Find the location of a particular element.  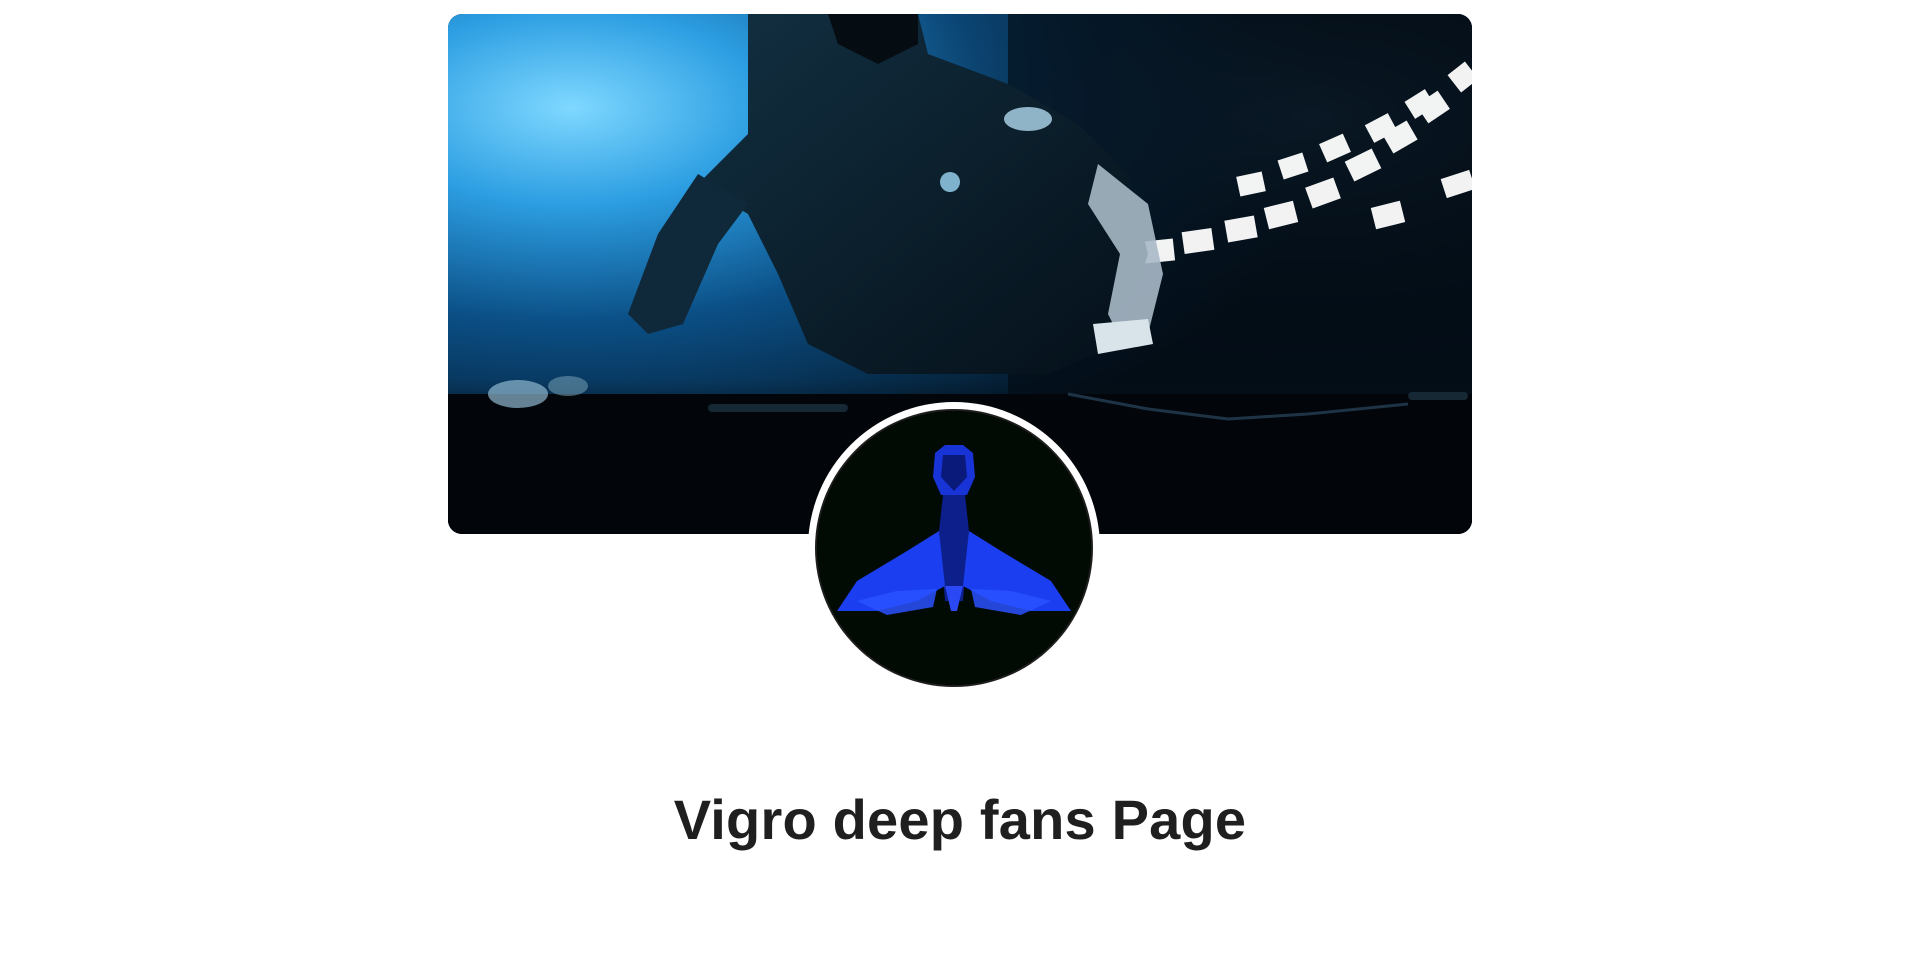

avatar-artwork is located at coordinates (954, 548).